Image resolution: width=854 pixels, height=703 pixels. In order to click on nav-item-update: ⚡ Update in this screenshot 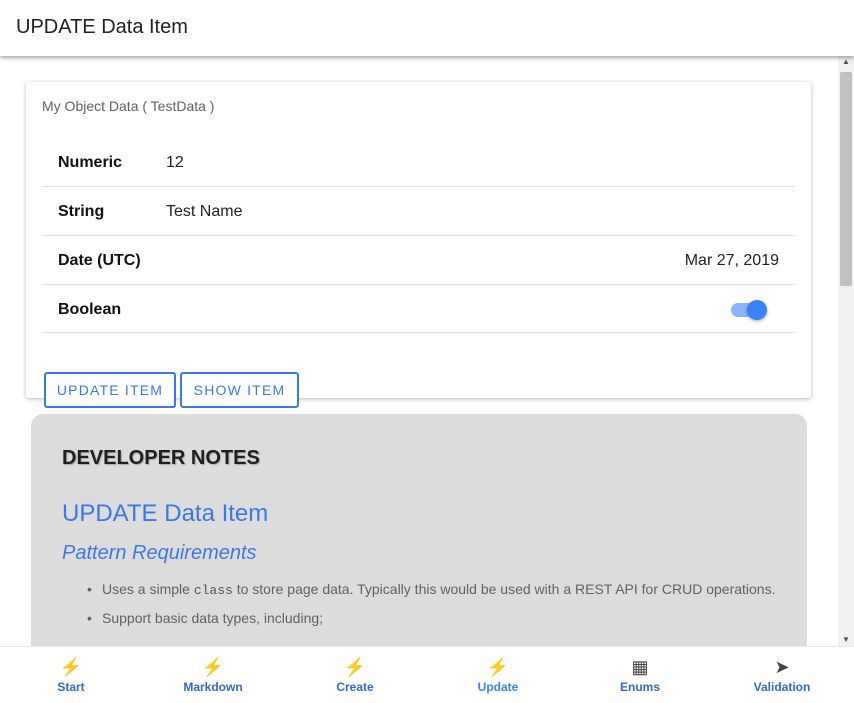, I will do `click(498, 675)`.